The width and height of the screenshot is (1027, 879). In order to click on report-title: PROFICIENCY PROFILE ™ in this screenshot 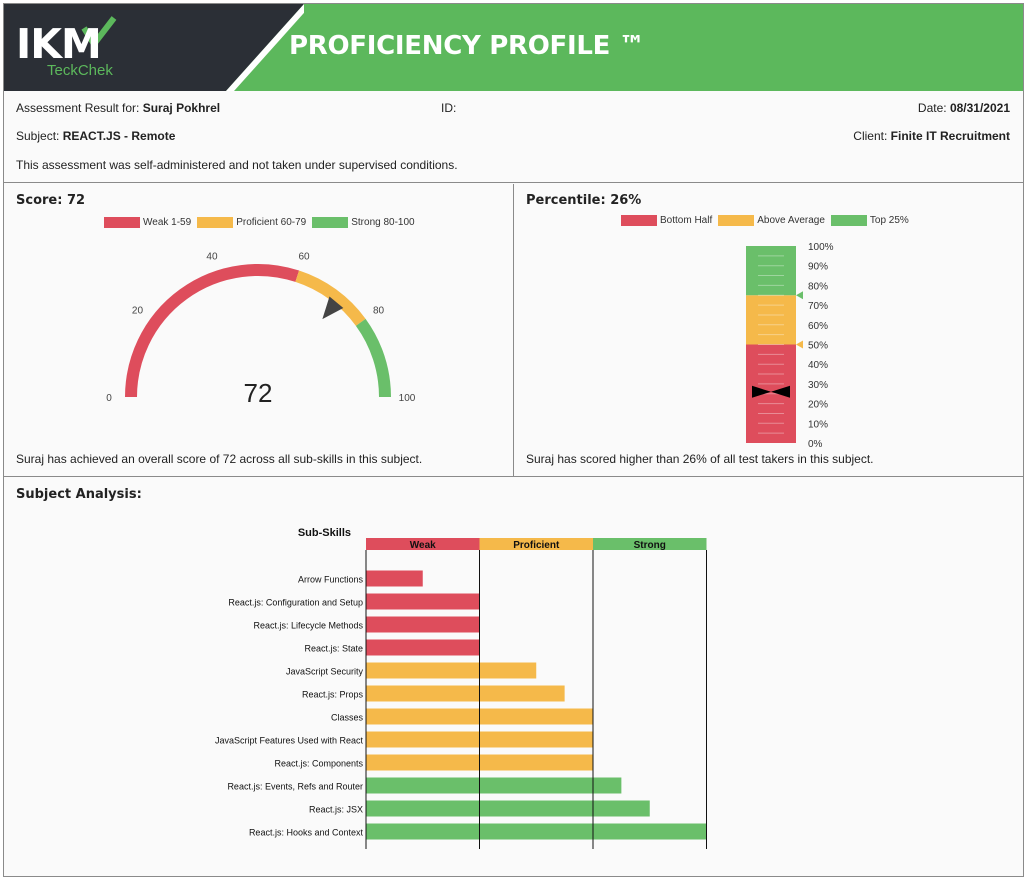, I will do `click(467, 46)`.